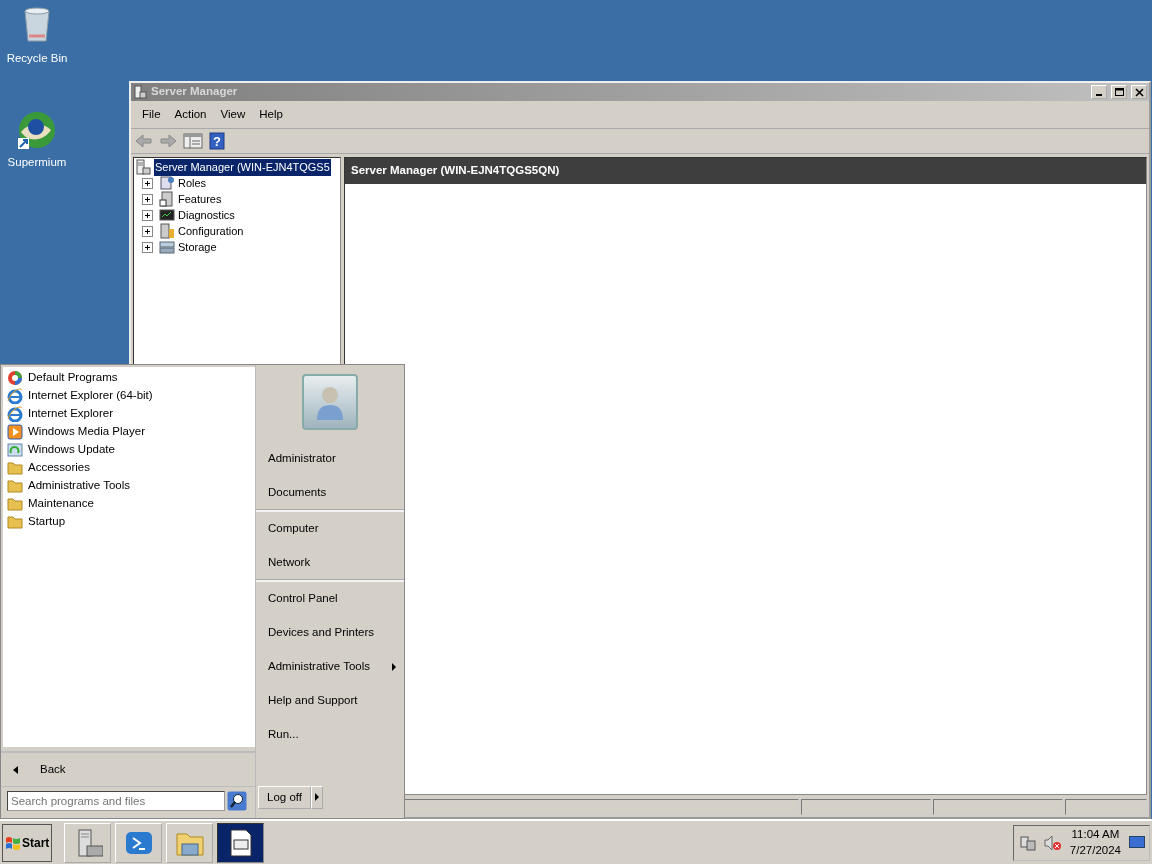 Image resolution: width=1152 pixels, height=864 pixels. I want to click on start-menu-link: Devices and Printers, so click(330, 633).